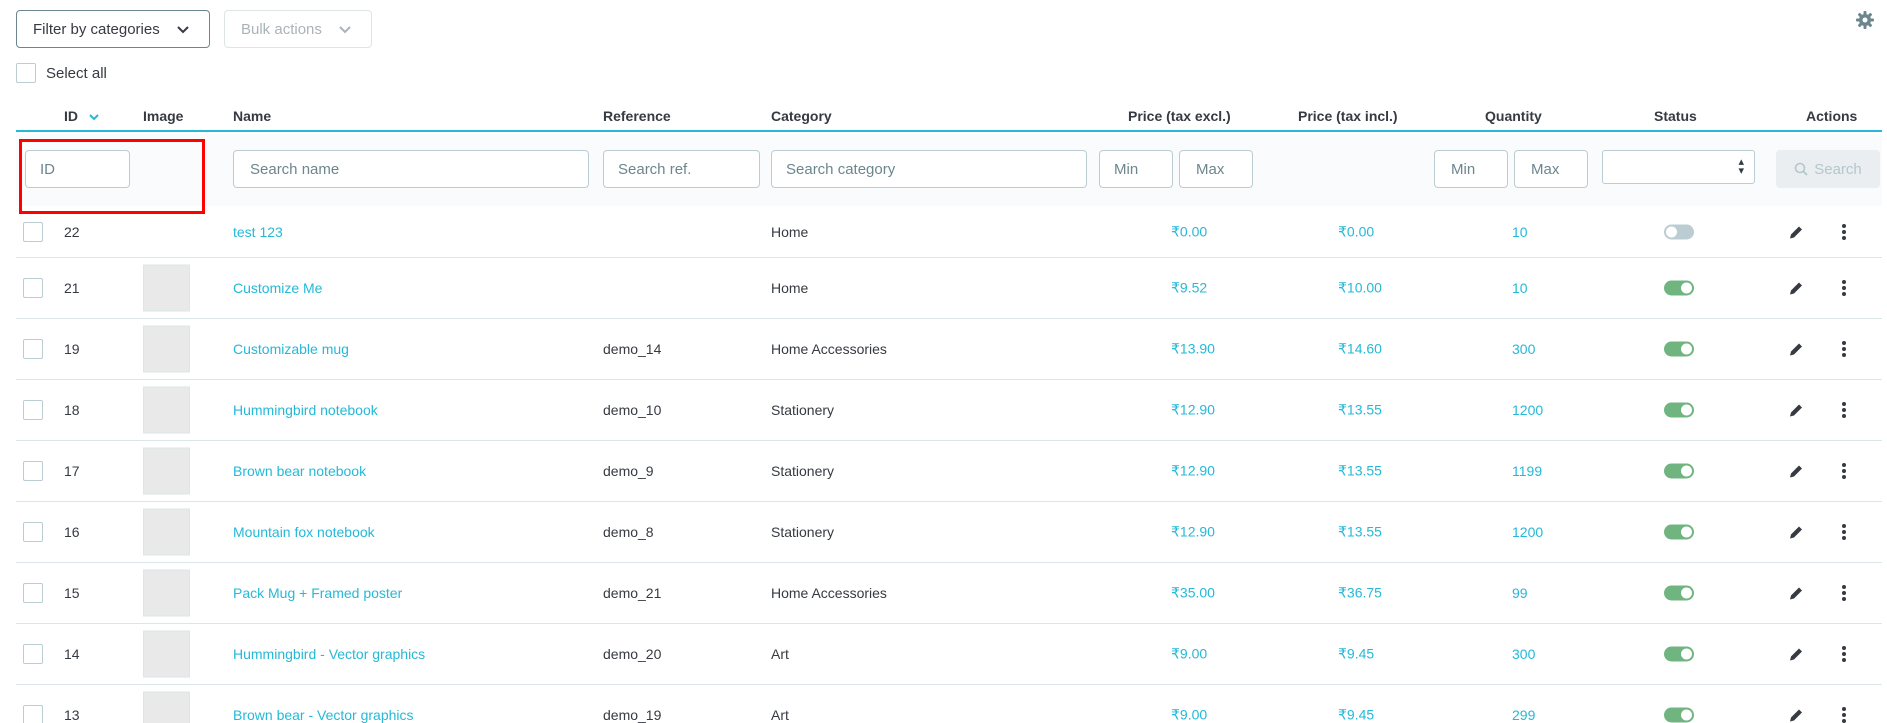 The width and height of the screenshot is (1887, 723). Describe the element at coordinates (82, 116) in the screenshot. I see `column-header-id: ID` at that location.